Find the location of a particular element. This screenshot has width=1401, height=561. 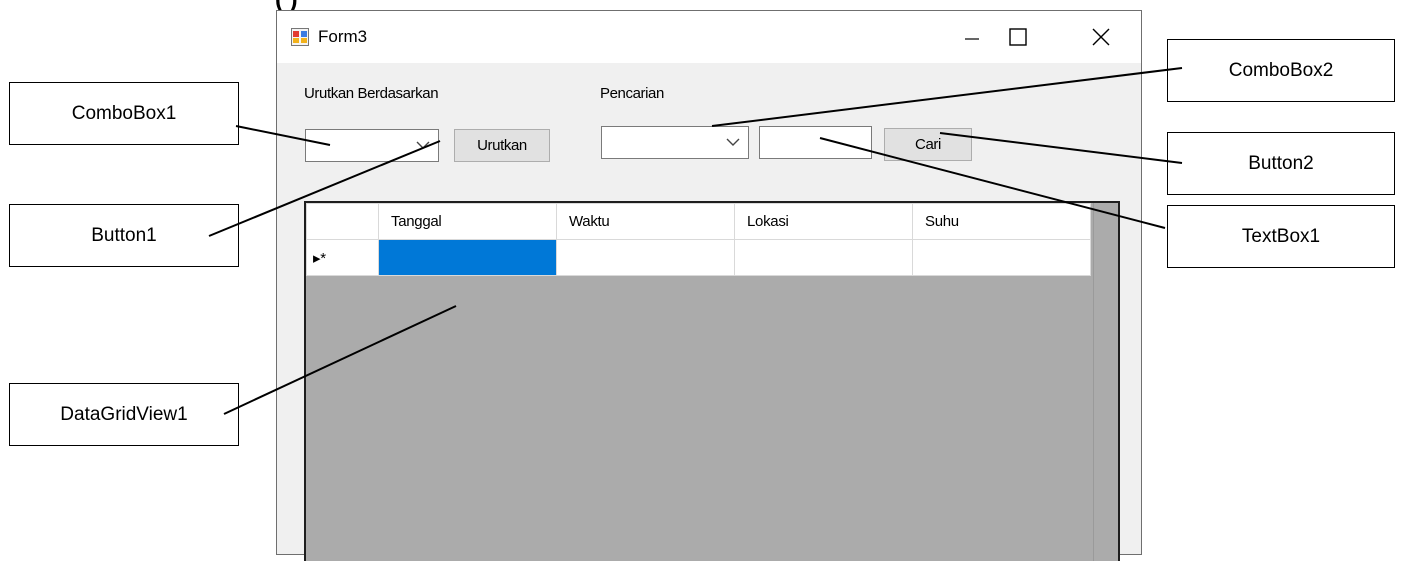

leader-button1 is located at coordinates (324, 188).